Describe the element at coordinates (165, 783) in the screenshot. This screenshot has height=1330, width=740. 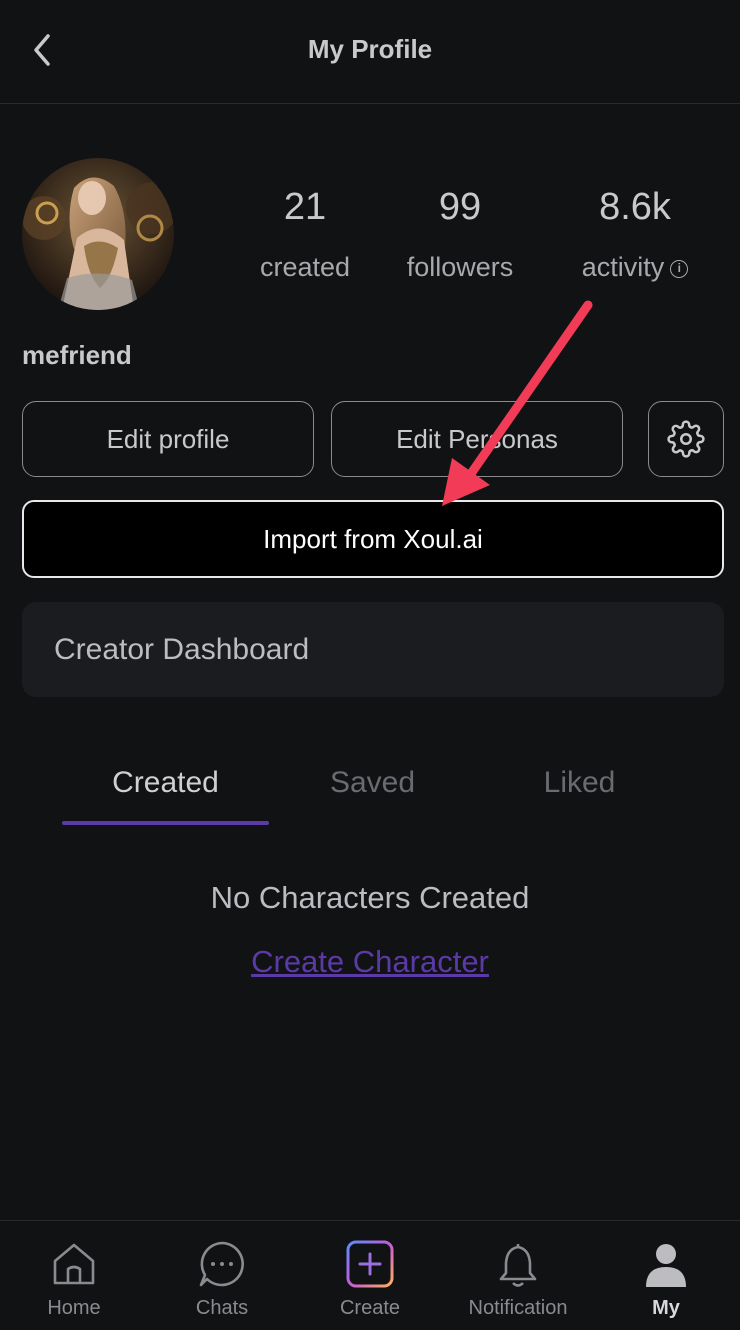
I see `tab-created: Created` at that location.